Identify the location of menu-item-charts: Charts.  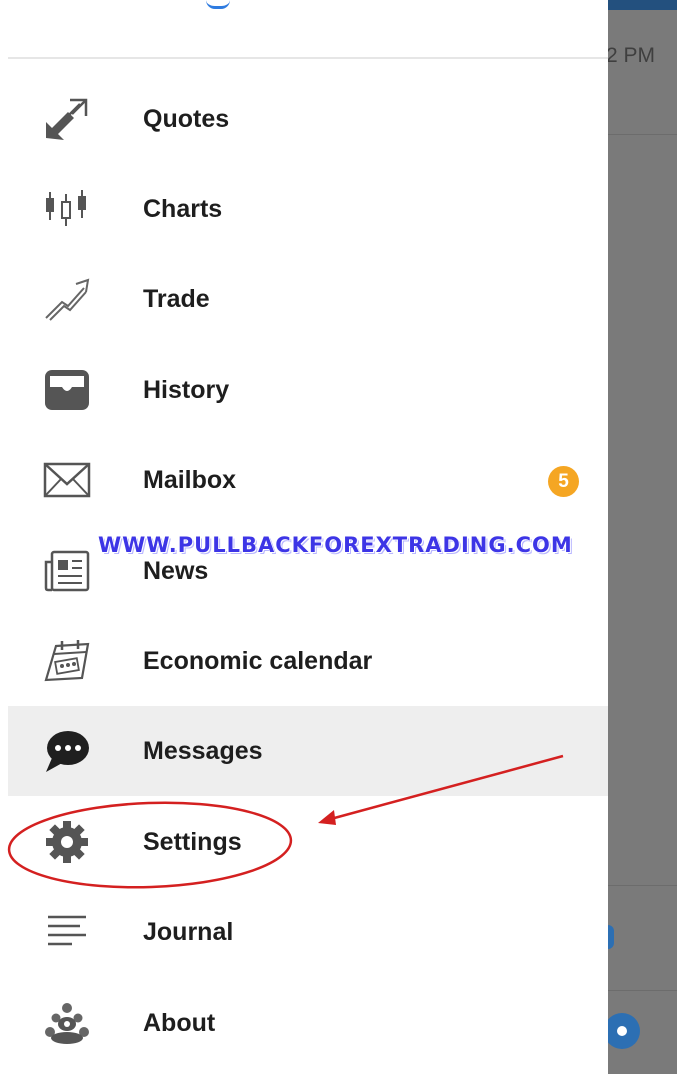
(308, 209).